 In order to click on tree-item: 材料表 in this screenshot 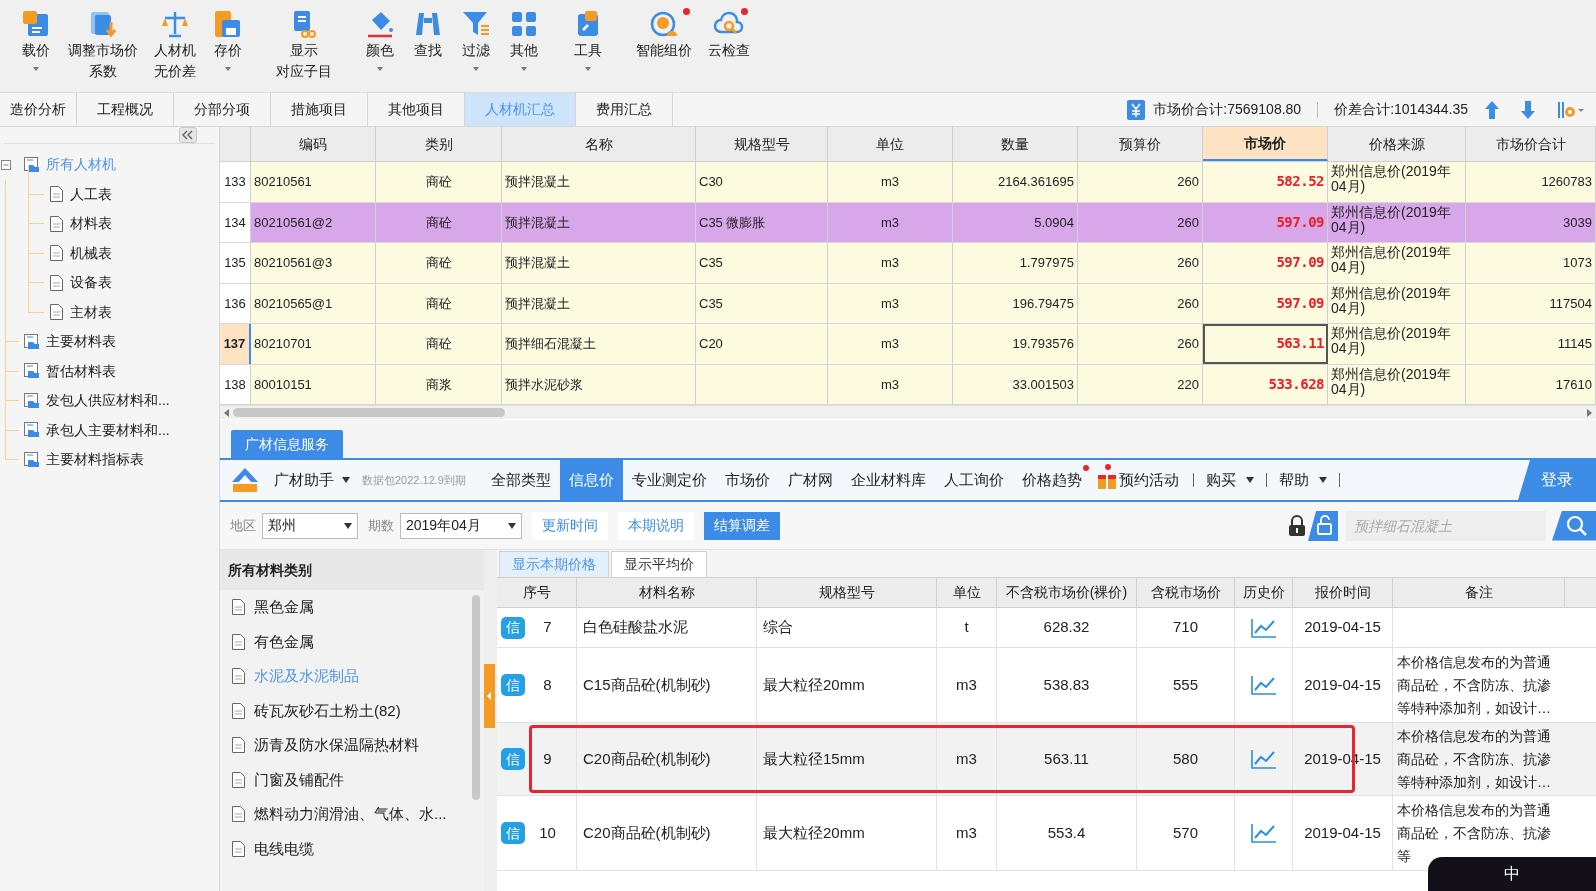, I will do `click(91, 224)`.